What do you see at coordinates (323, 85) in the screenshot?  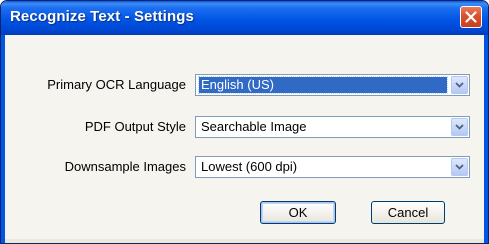 I see `primary-ocr-language-value: English (US)` at bounding box center [323, 85].